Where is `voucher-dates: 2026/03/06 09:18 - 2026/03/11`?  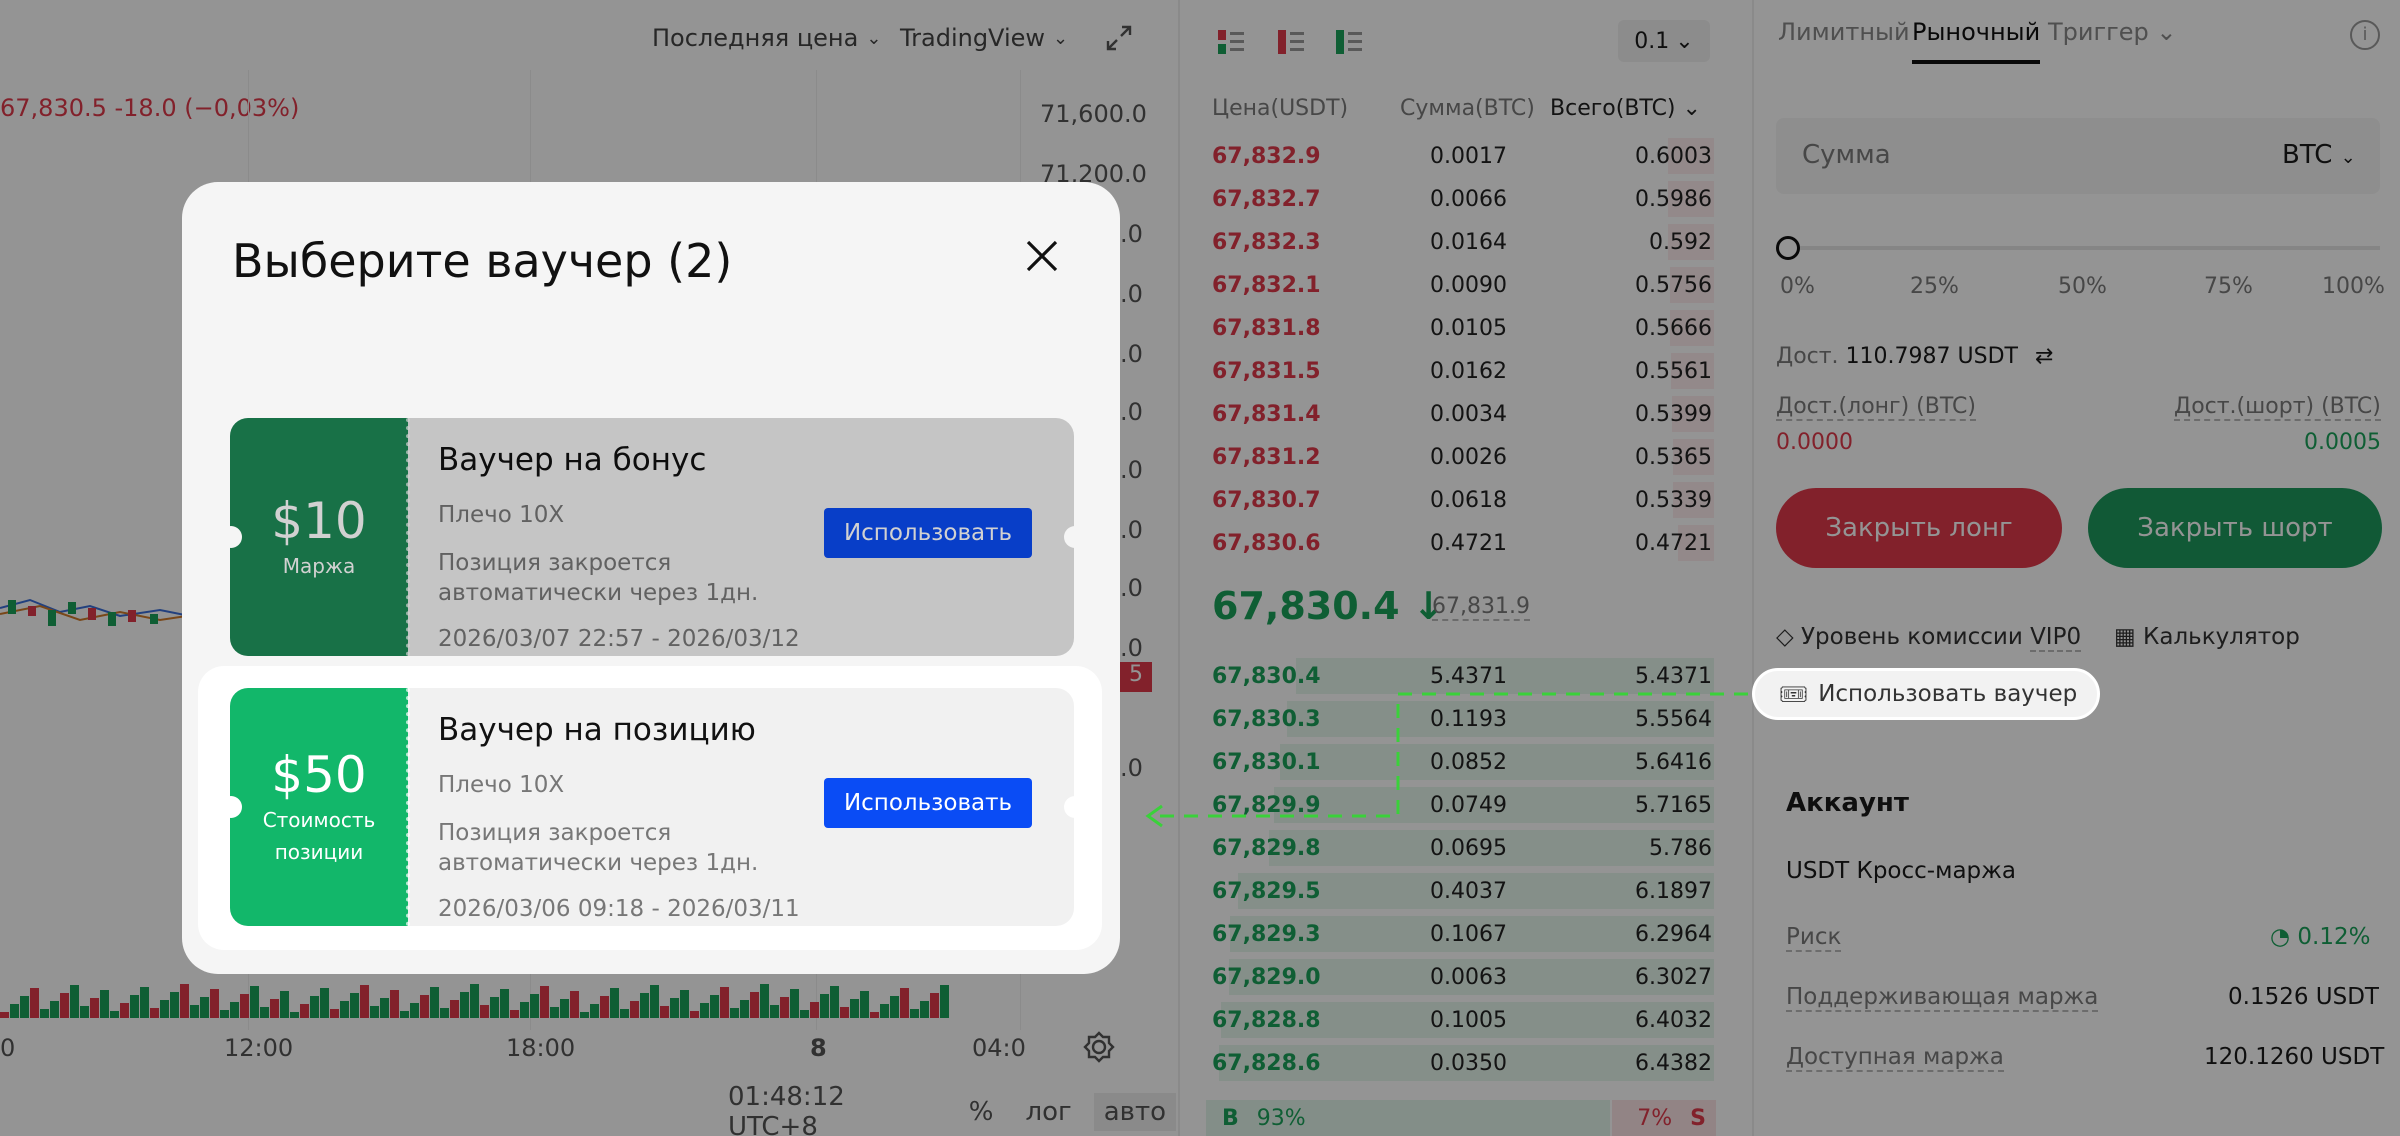
voucher-dates: 2026/03/06 09:18 - 2026/03/11 is located at coordinates (619, 909).